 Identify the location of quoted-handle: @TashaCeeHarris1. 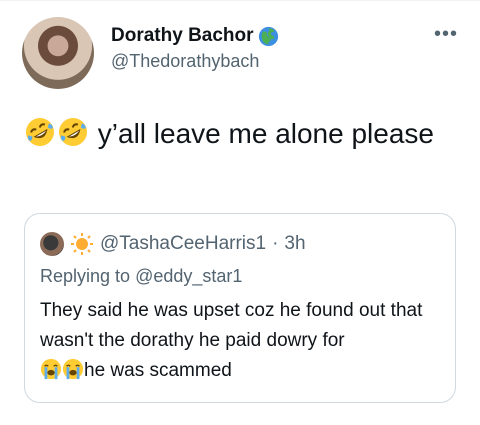
(183, 244).